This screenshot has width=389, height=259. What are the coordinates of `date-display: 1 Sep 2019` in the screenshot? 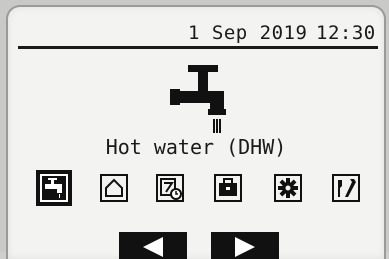 It's located at (248, 33).